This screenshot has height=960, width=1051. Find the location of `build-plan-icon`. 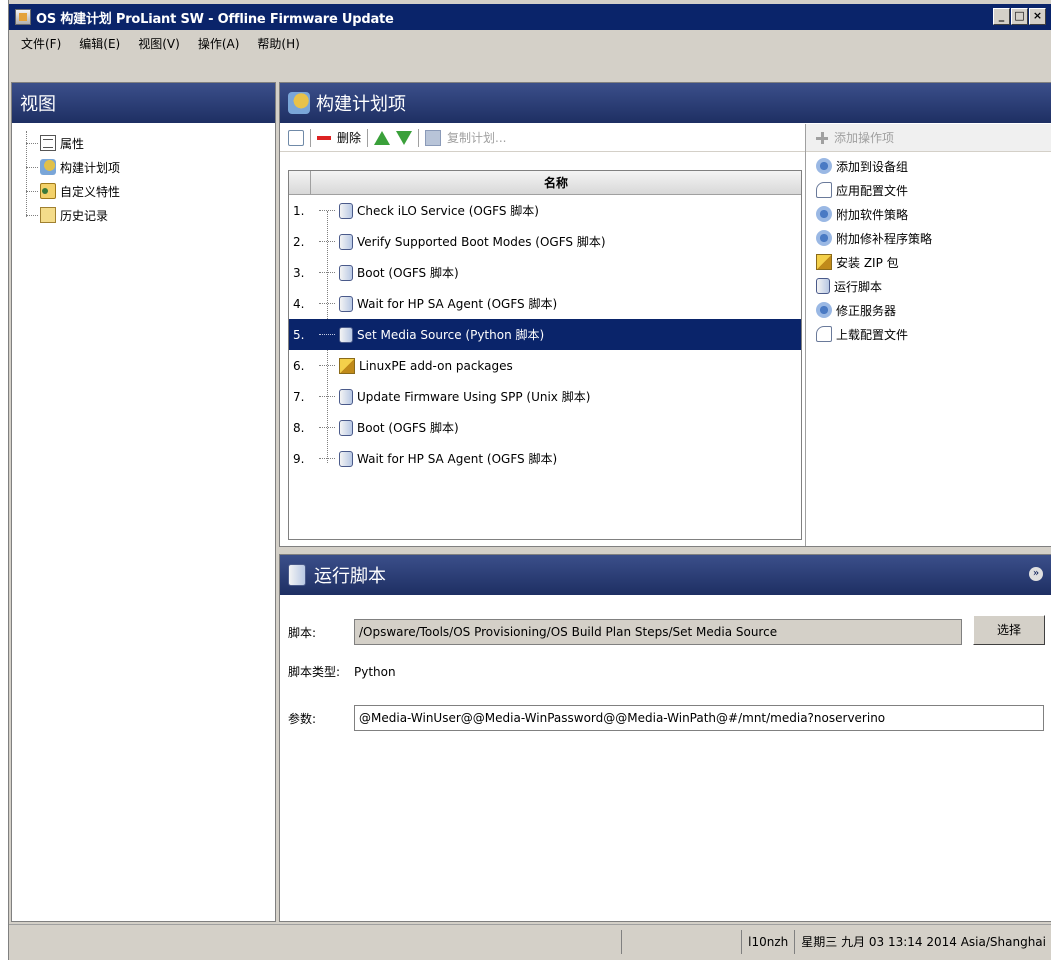

build-plan-icon is located at coordinates (48, 167).